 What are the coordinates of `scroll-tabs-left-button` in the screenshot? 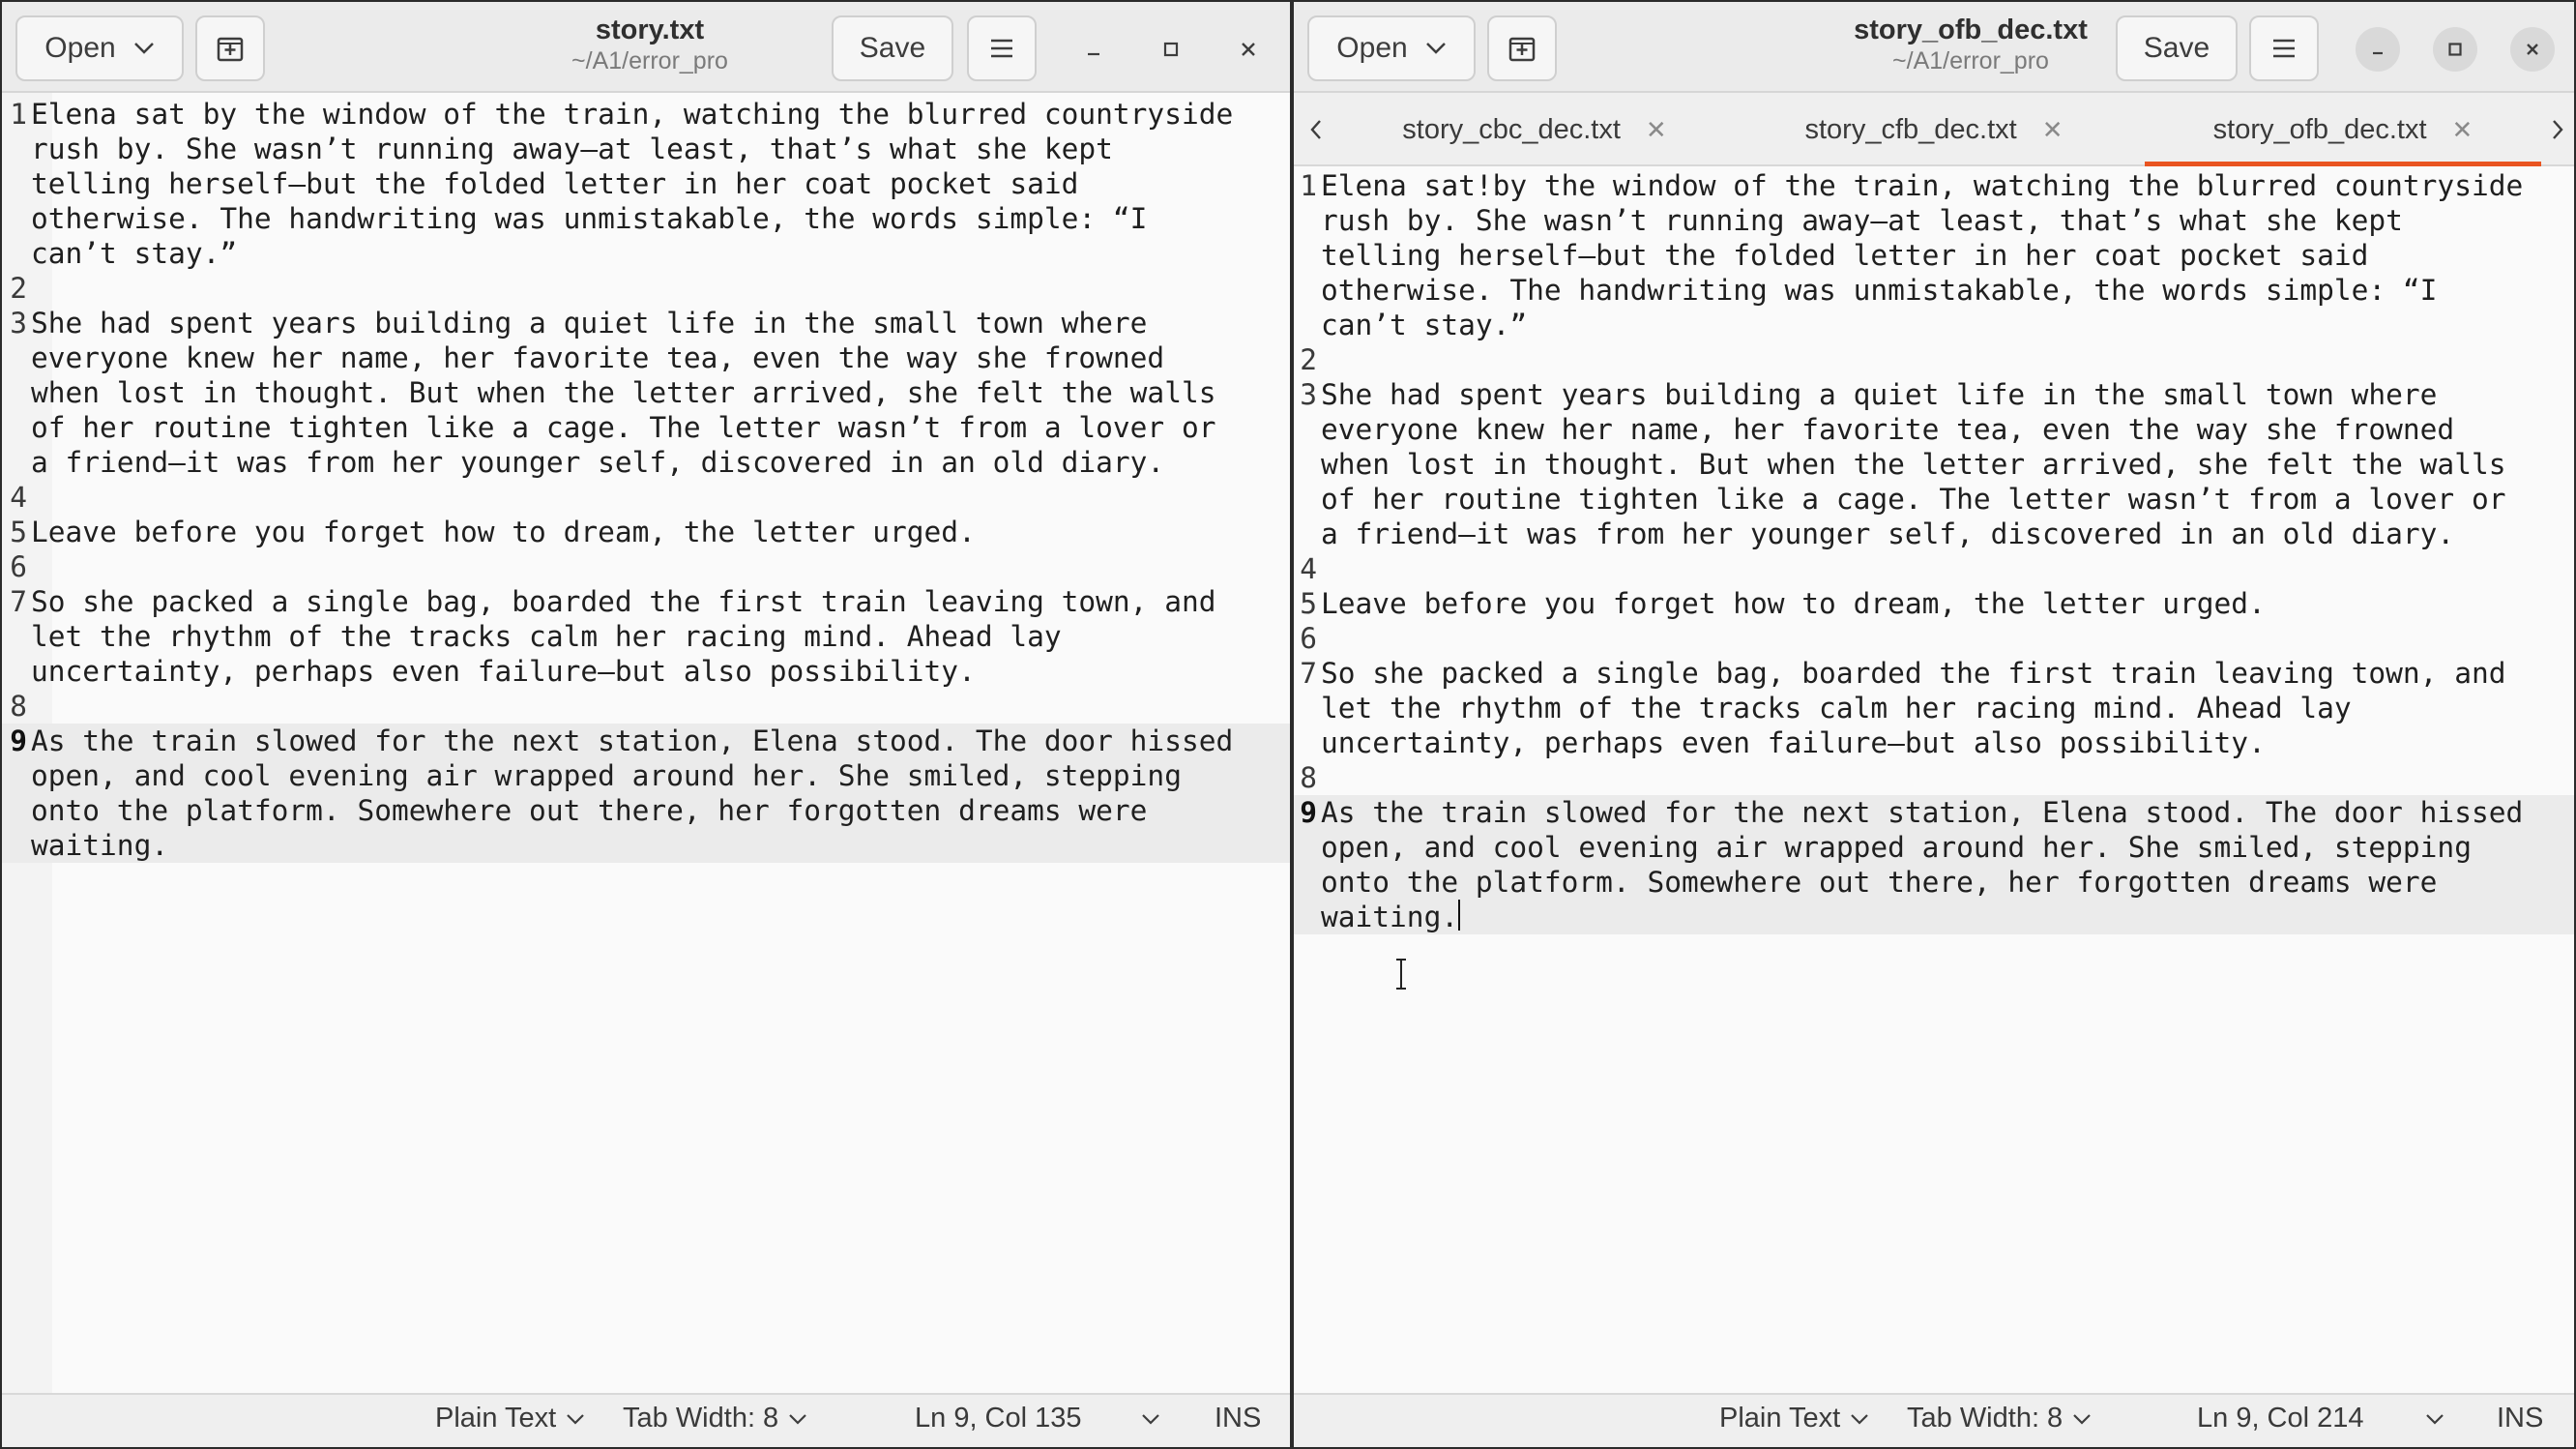 It's located at (1316, 129).